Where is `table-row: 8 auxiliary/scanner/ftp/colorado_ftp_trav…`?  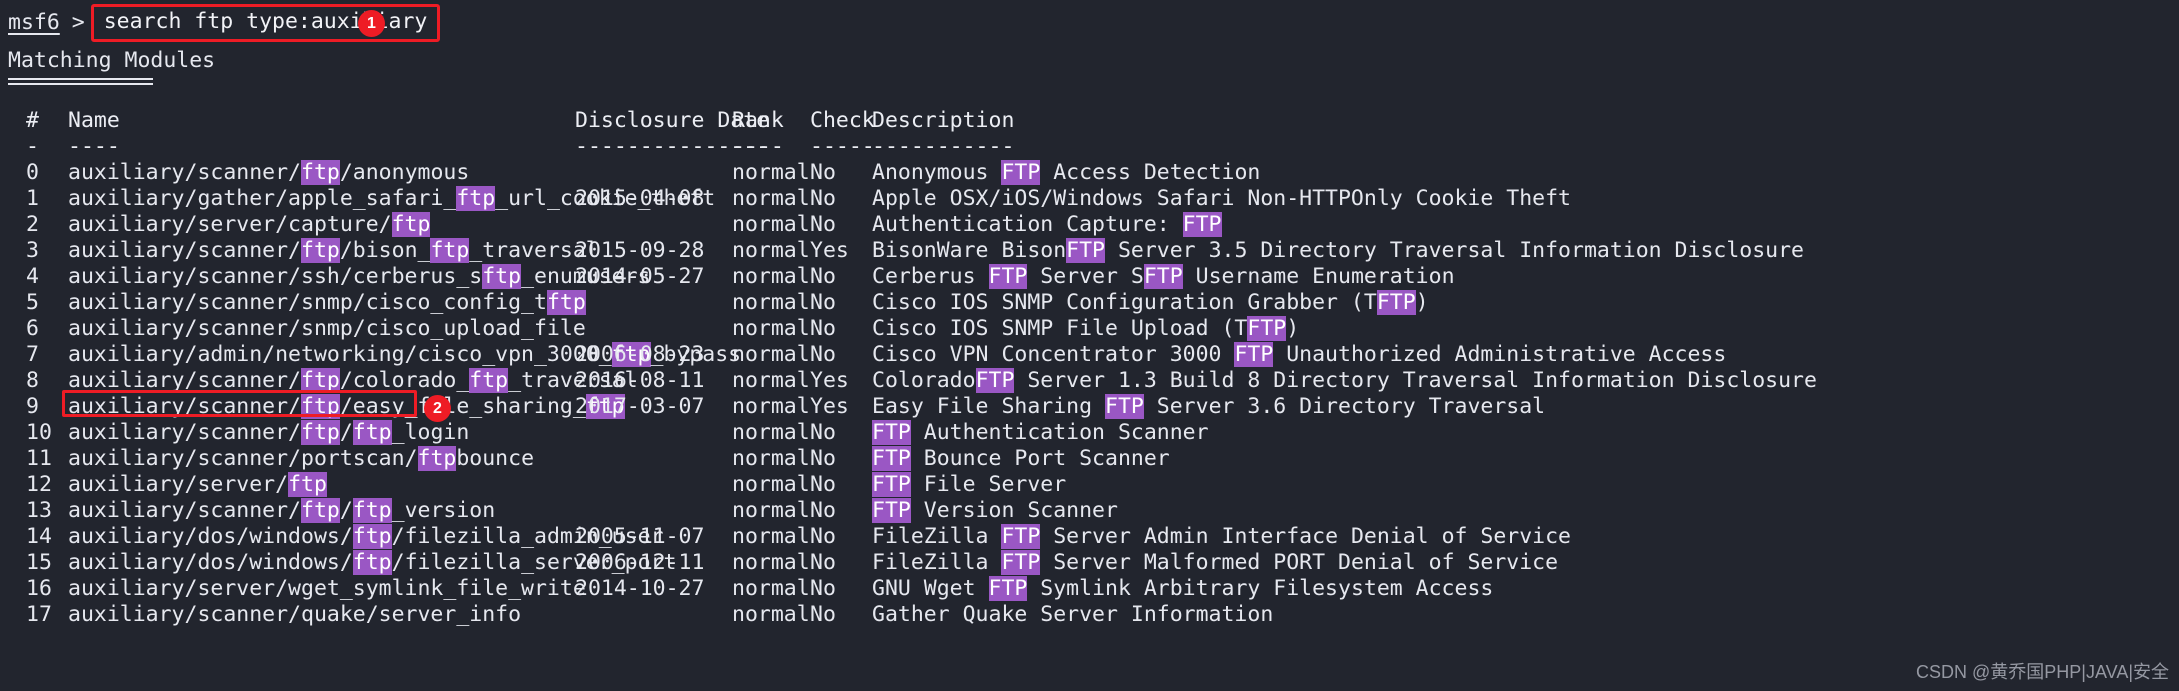 table-row: 8 auxiliary/scanner/ftp/colorado_ftp_trav… is located at coordinates (1089, 381).